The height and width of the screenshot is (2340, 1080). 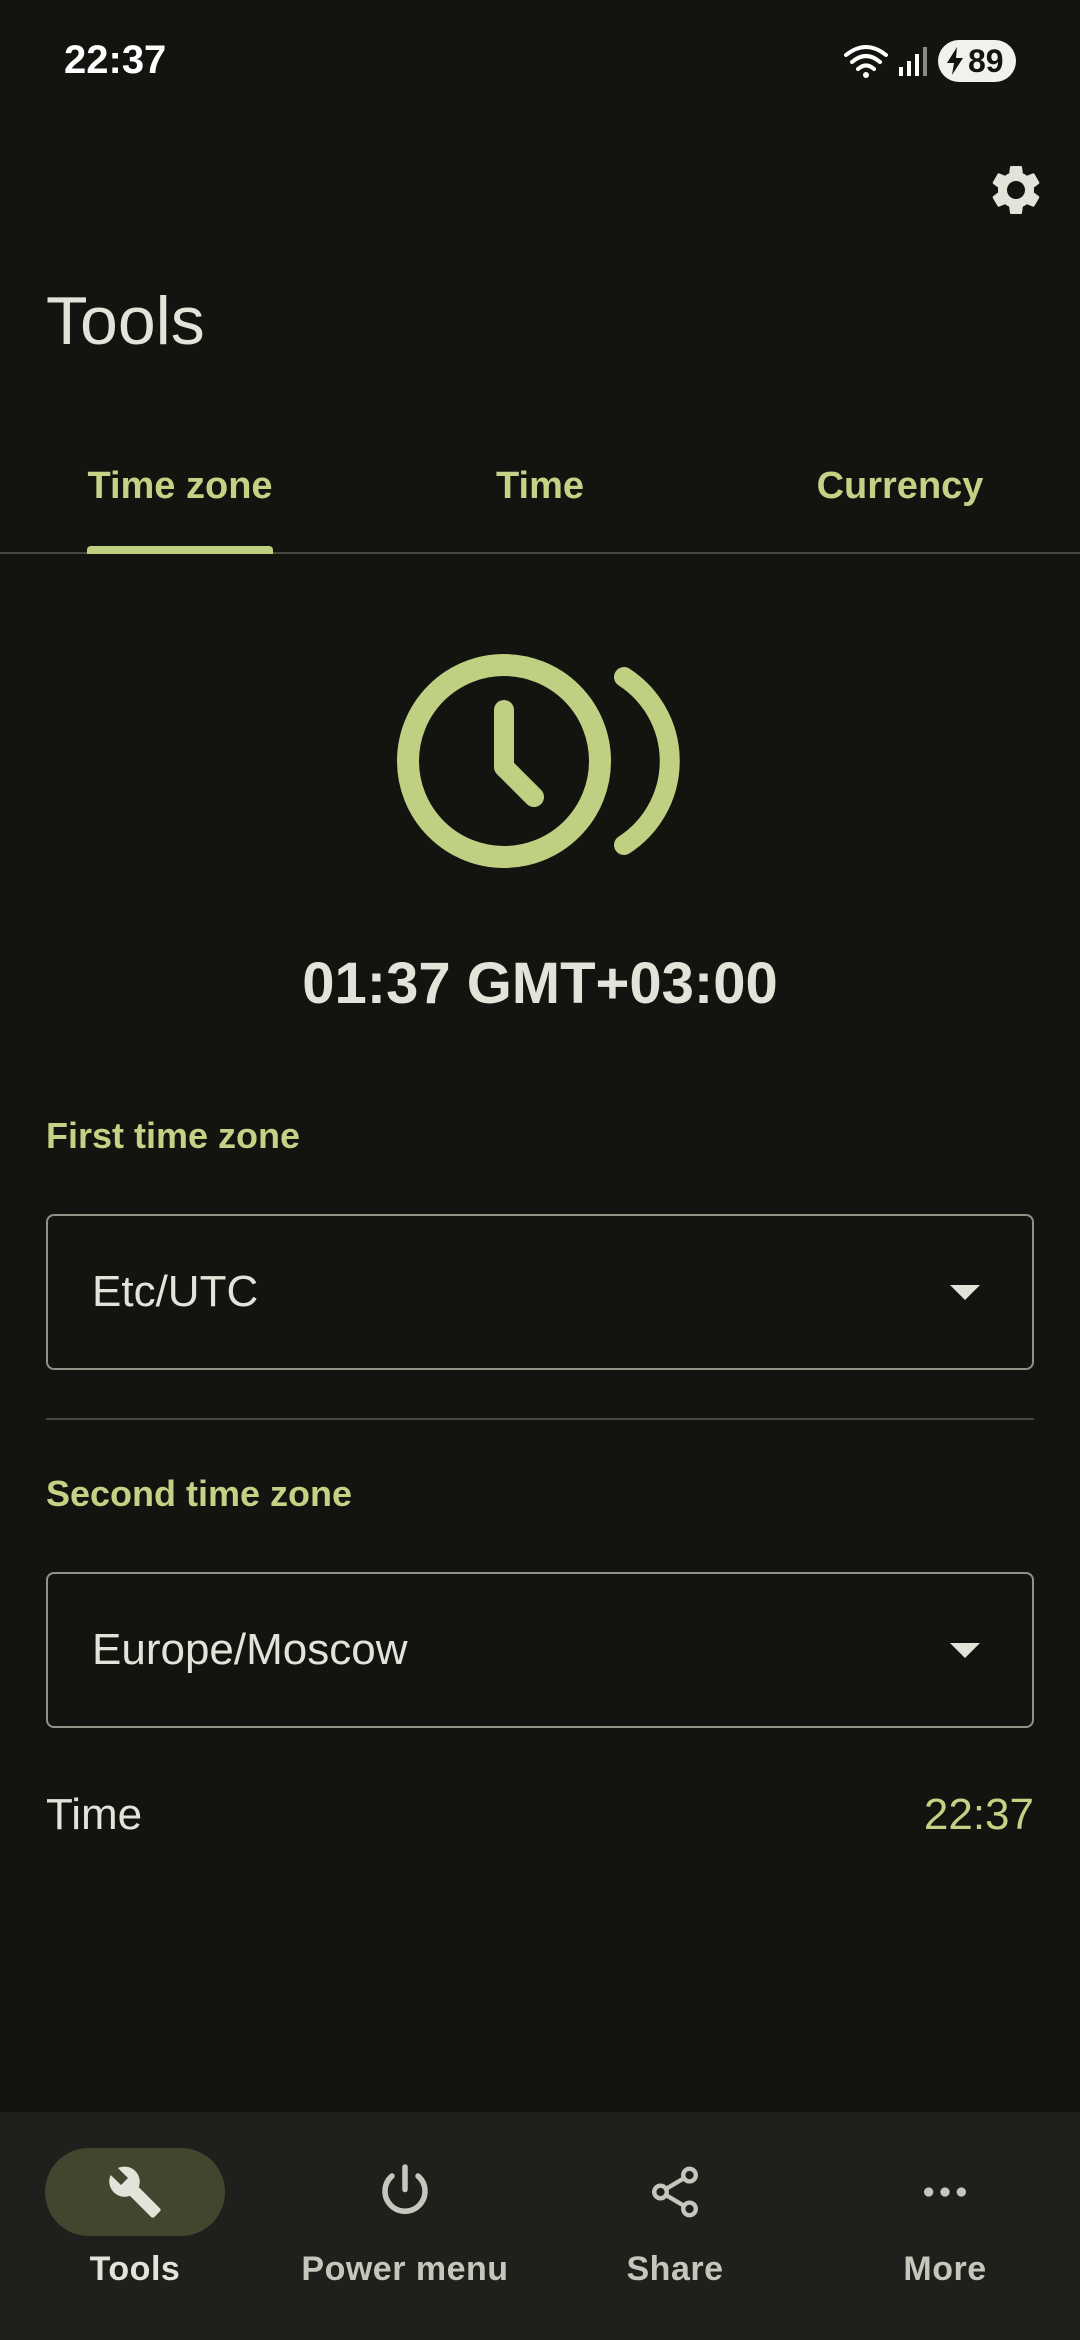 What do you see at coordinates (540, 1650) in the screenshot?
I see `second-time-zone-select: Europe/Moscow` at bounding box center [540, 1650].